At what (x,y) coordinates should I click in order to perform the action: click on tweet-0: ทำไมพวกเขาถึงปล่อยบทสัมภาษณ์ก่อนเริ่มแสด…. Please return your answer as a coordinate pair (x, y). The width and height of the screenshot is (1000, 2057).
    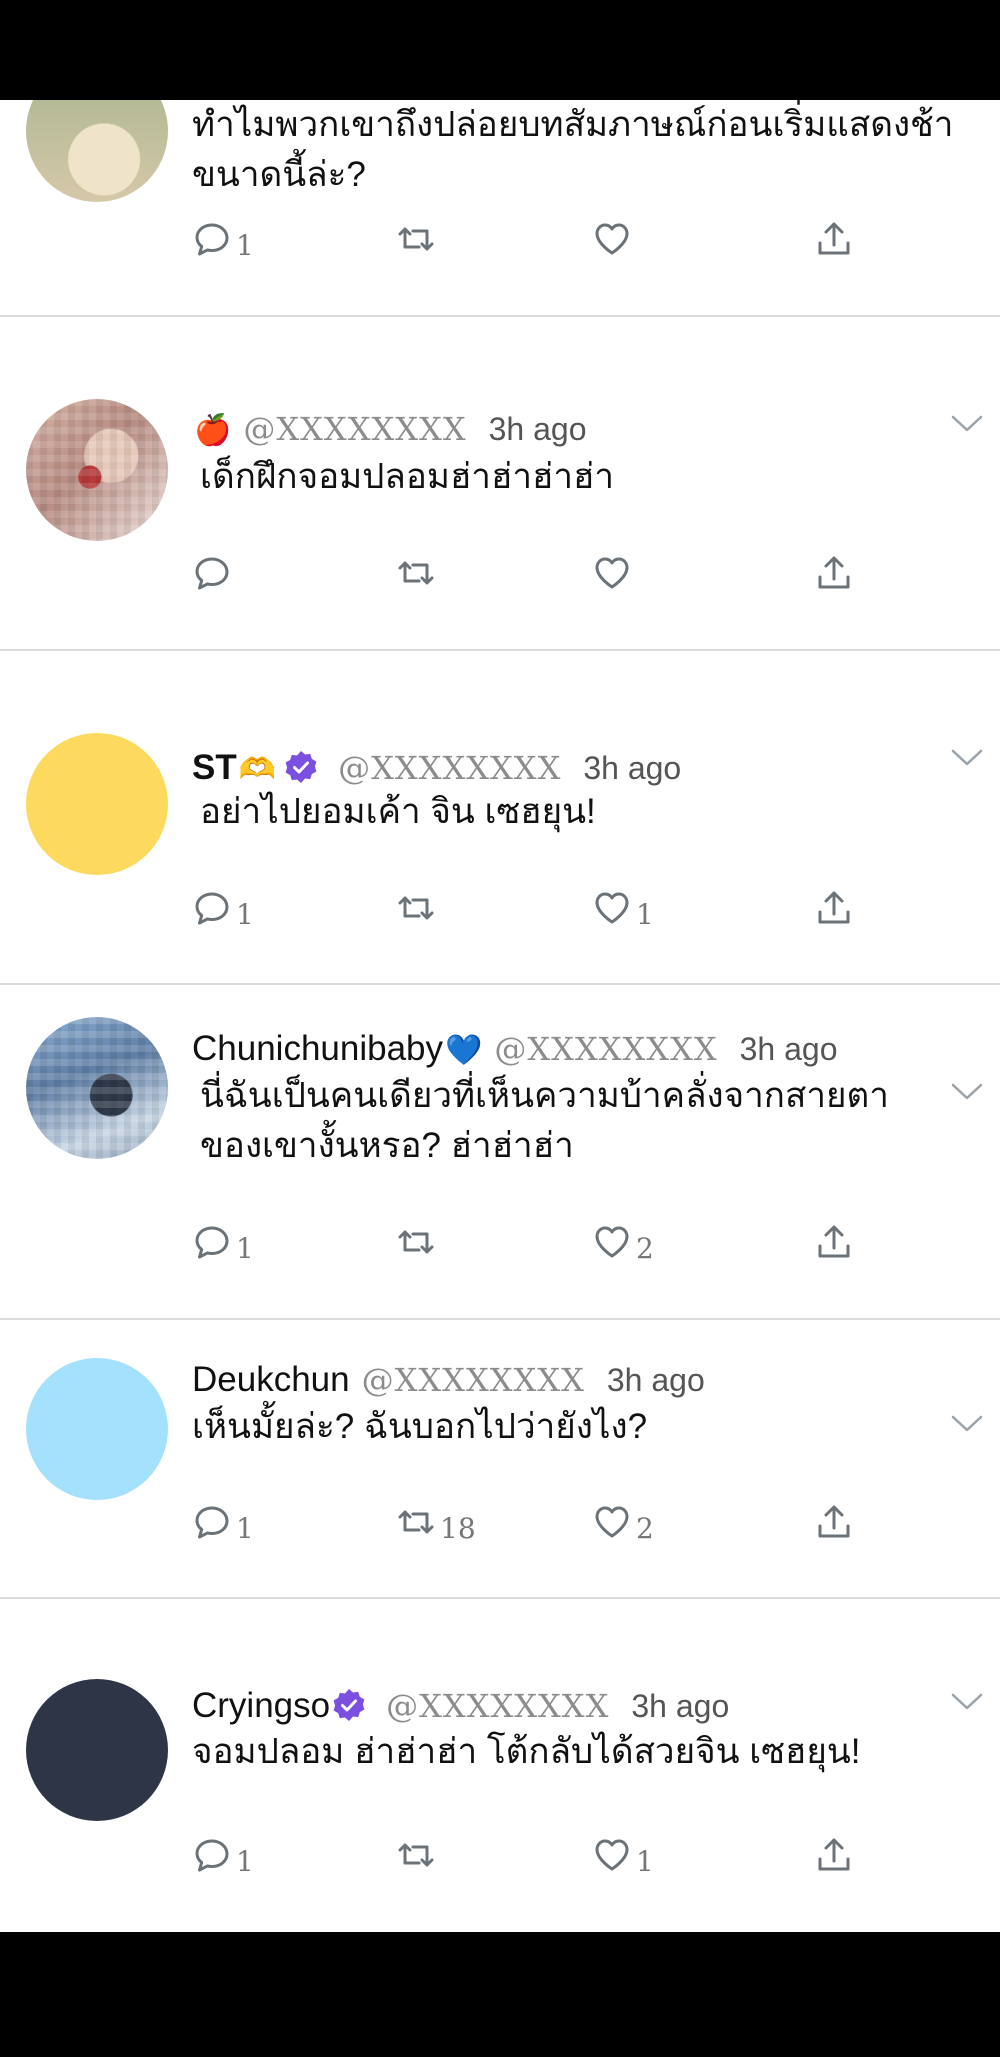
    Looking at the image, I should click on (500, 208).